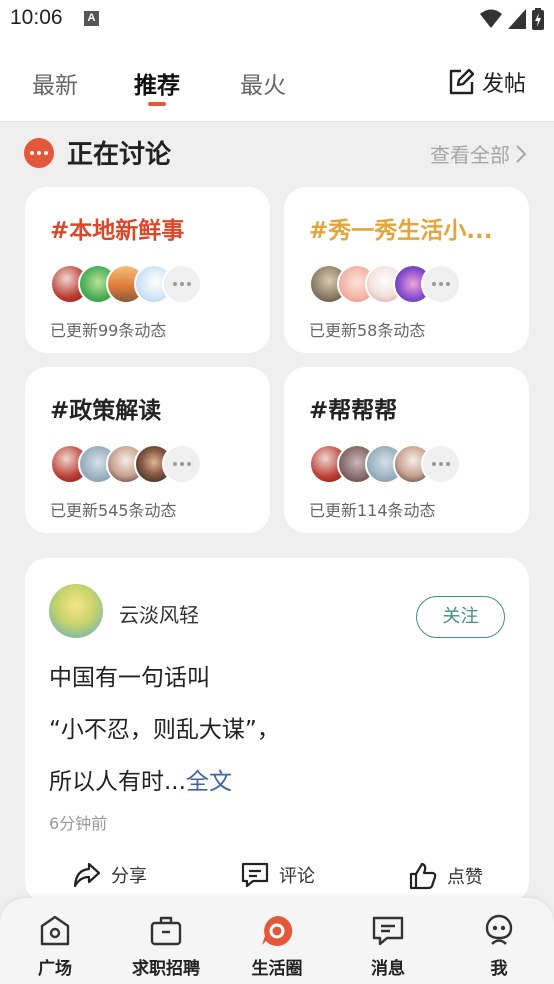  What do you see at coordinates (164, 730) in the screenshot?
I see `post-text-line: “小不忍，则乱大谋”，` at bounding box center [164, 730].